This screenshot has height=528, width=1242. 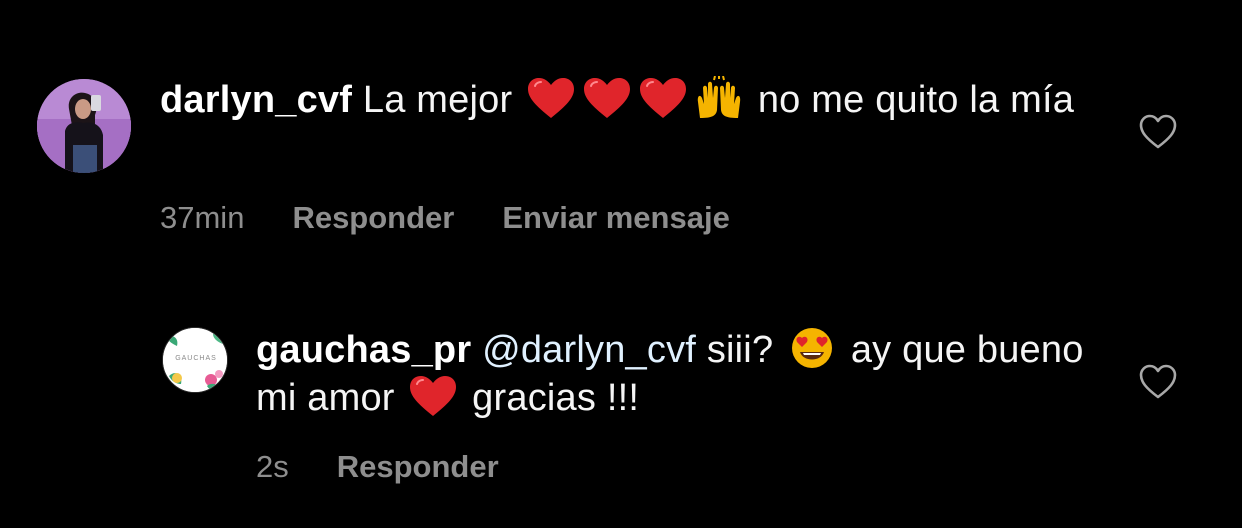 What do you see at coordinates (719, 98) in the screenshot?
I see `raising-hands-emoji` at bounding box center [719, 98].